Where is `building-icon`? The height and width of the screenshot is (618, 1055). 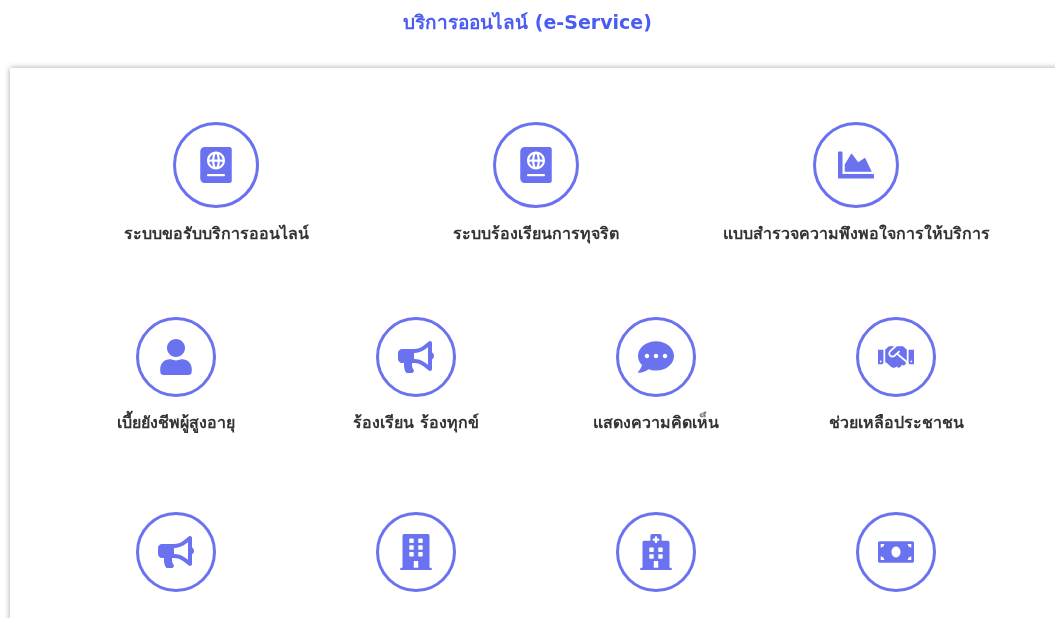
building-icon is located at coordinates (416, 552).